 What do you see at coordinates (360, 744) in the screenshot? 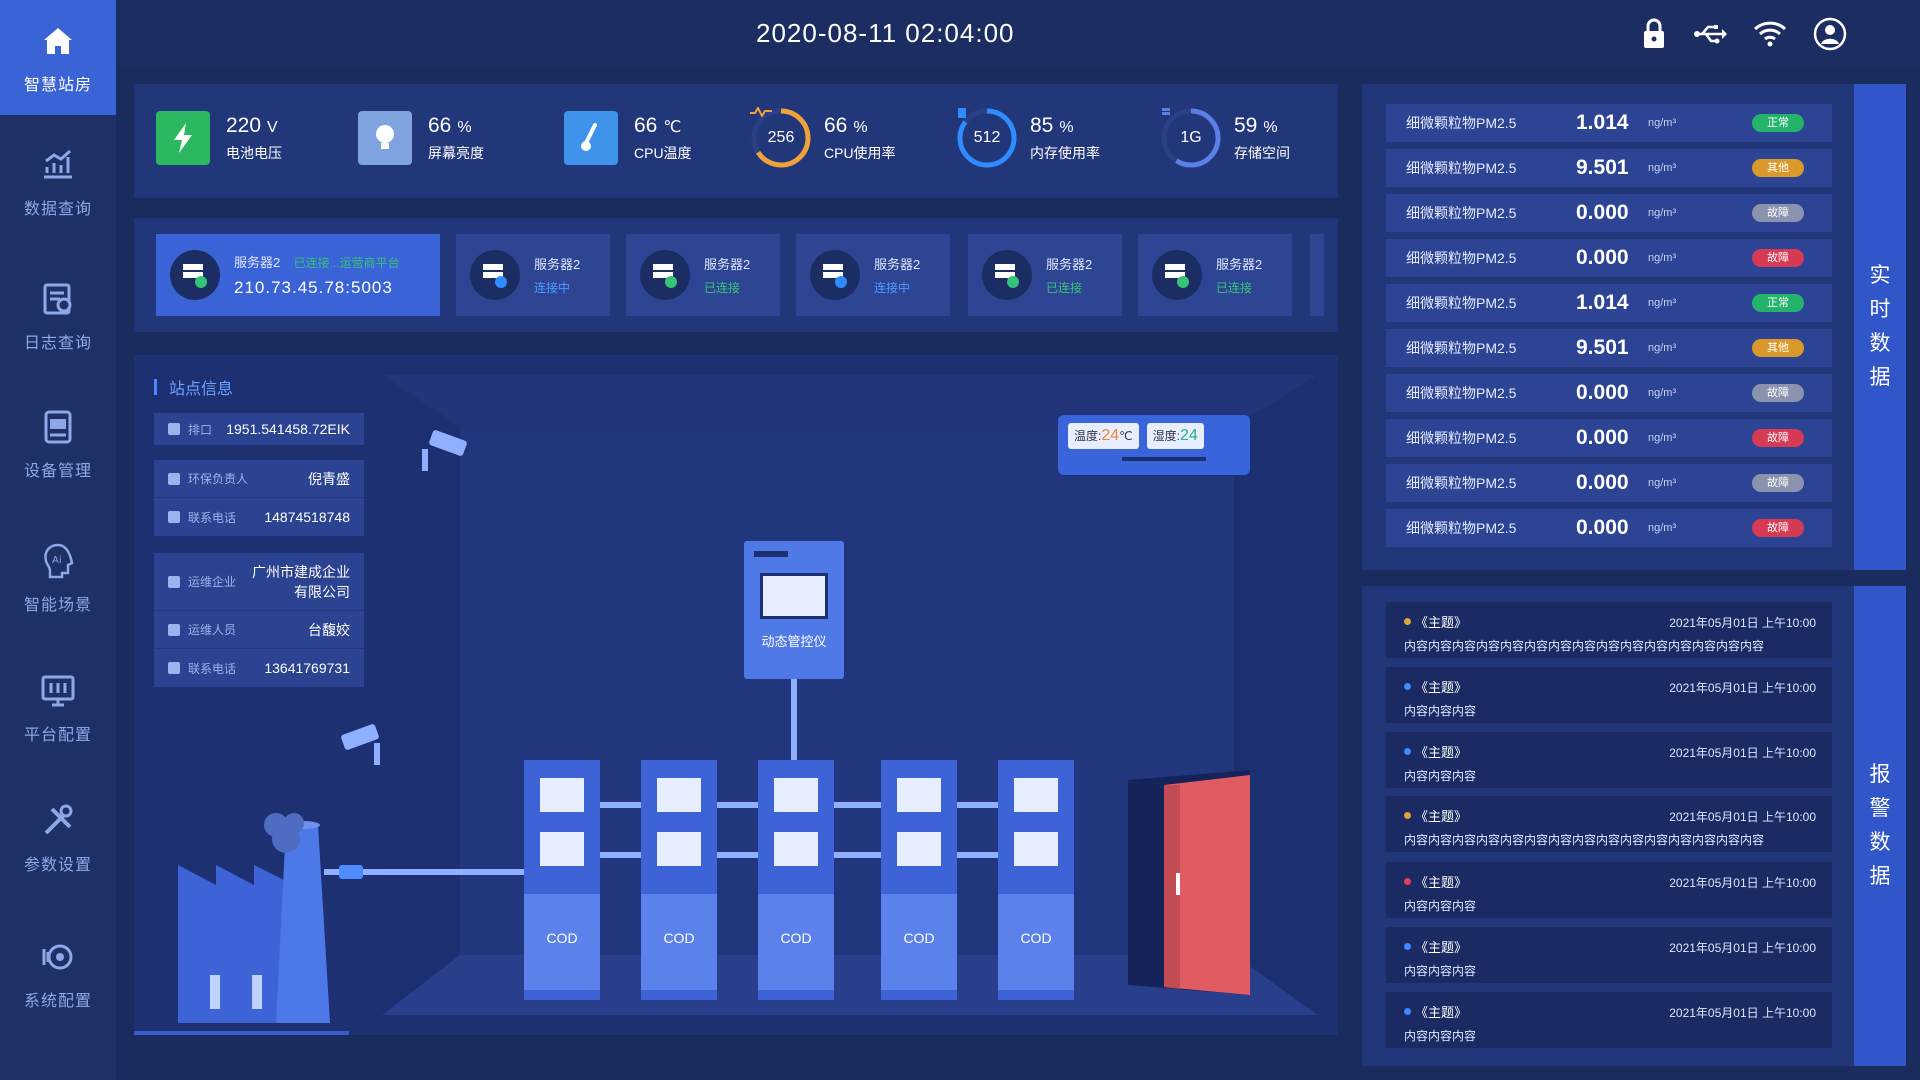
I see `camera-icon` at bounding box center [360, 744].